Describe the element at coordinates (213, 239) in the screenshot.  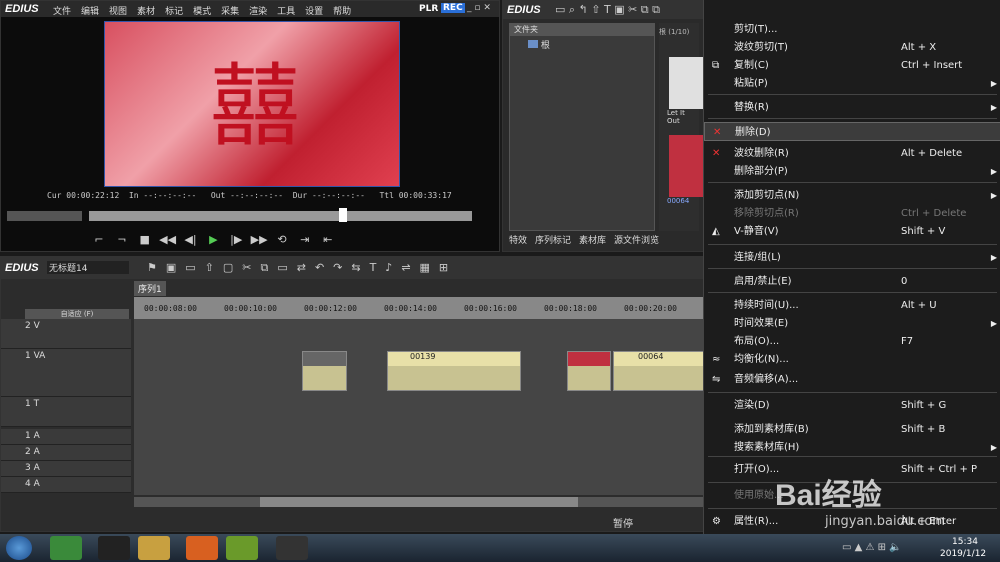
I see `play-icon: ▶` at that location.